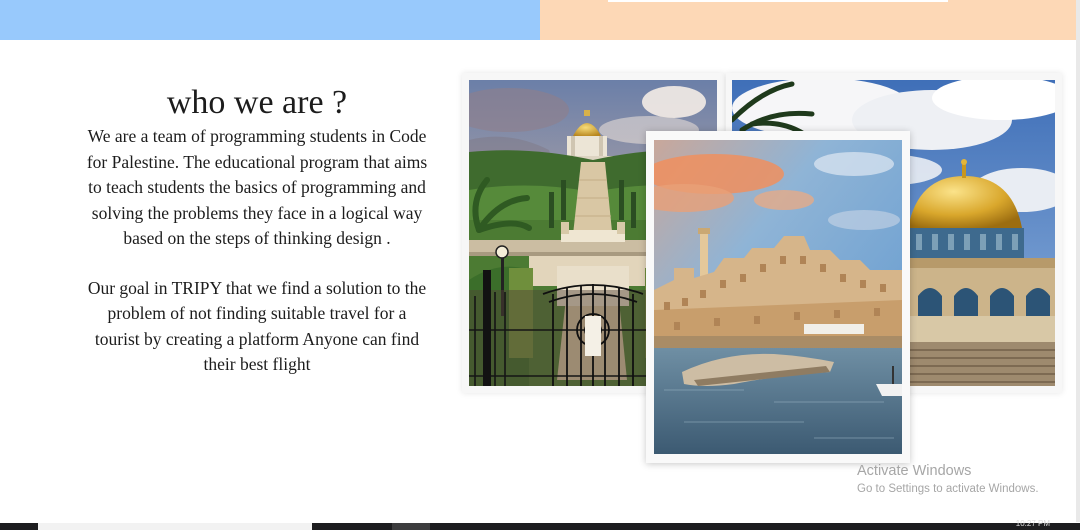 This screenshot has width=1080, height=530. Describe the element at coordinates (411, 526) in the screenshot. I see `taskbar-app` at that location.